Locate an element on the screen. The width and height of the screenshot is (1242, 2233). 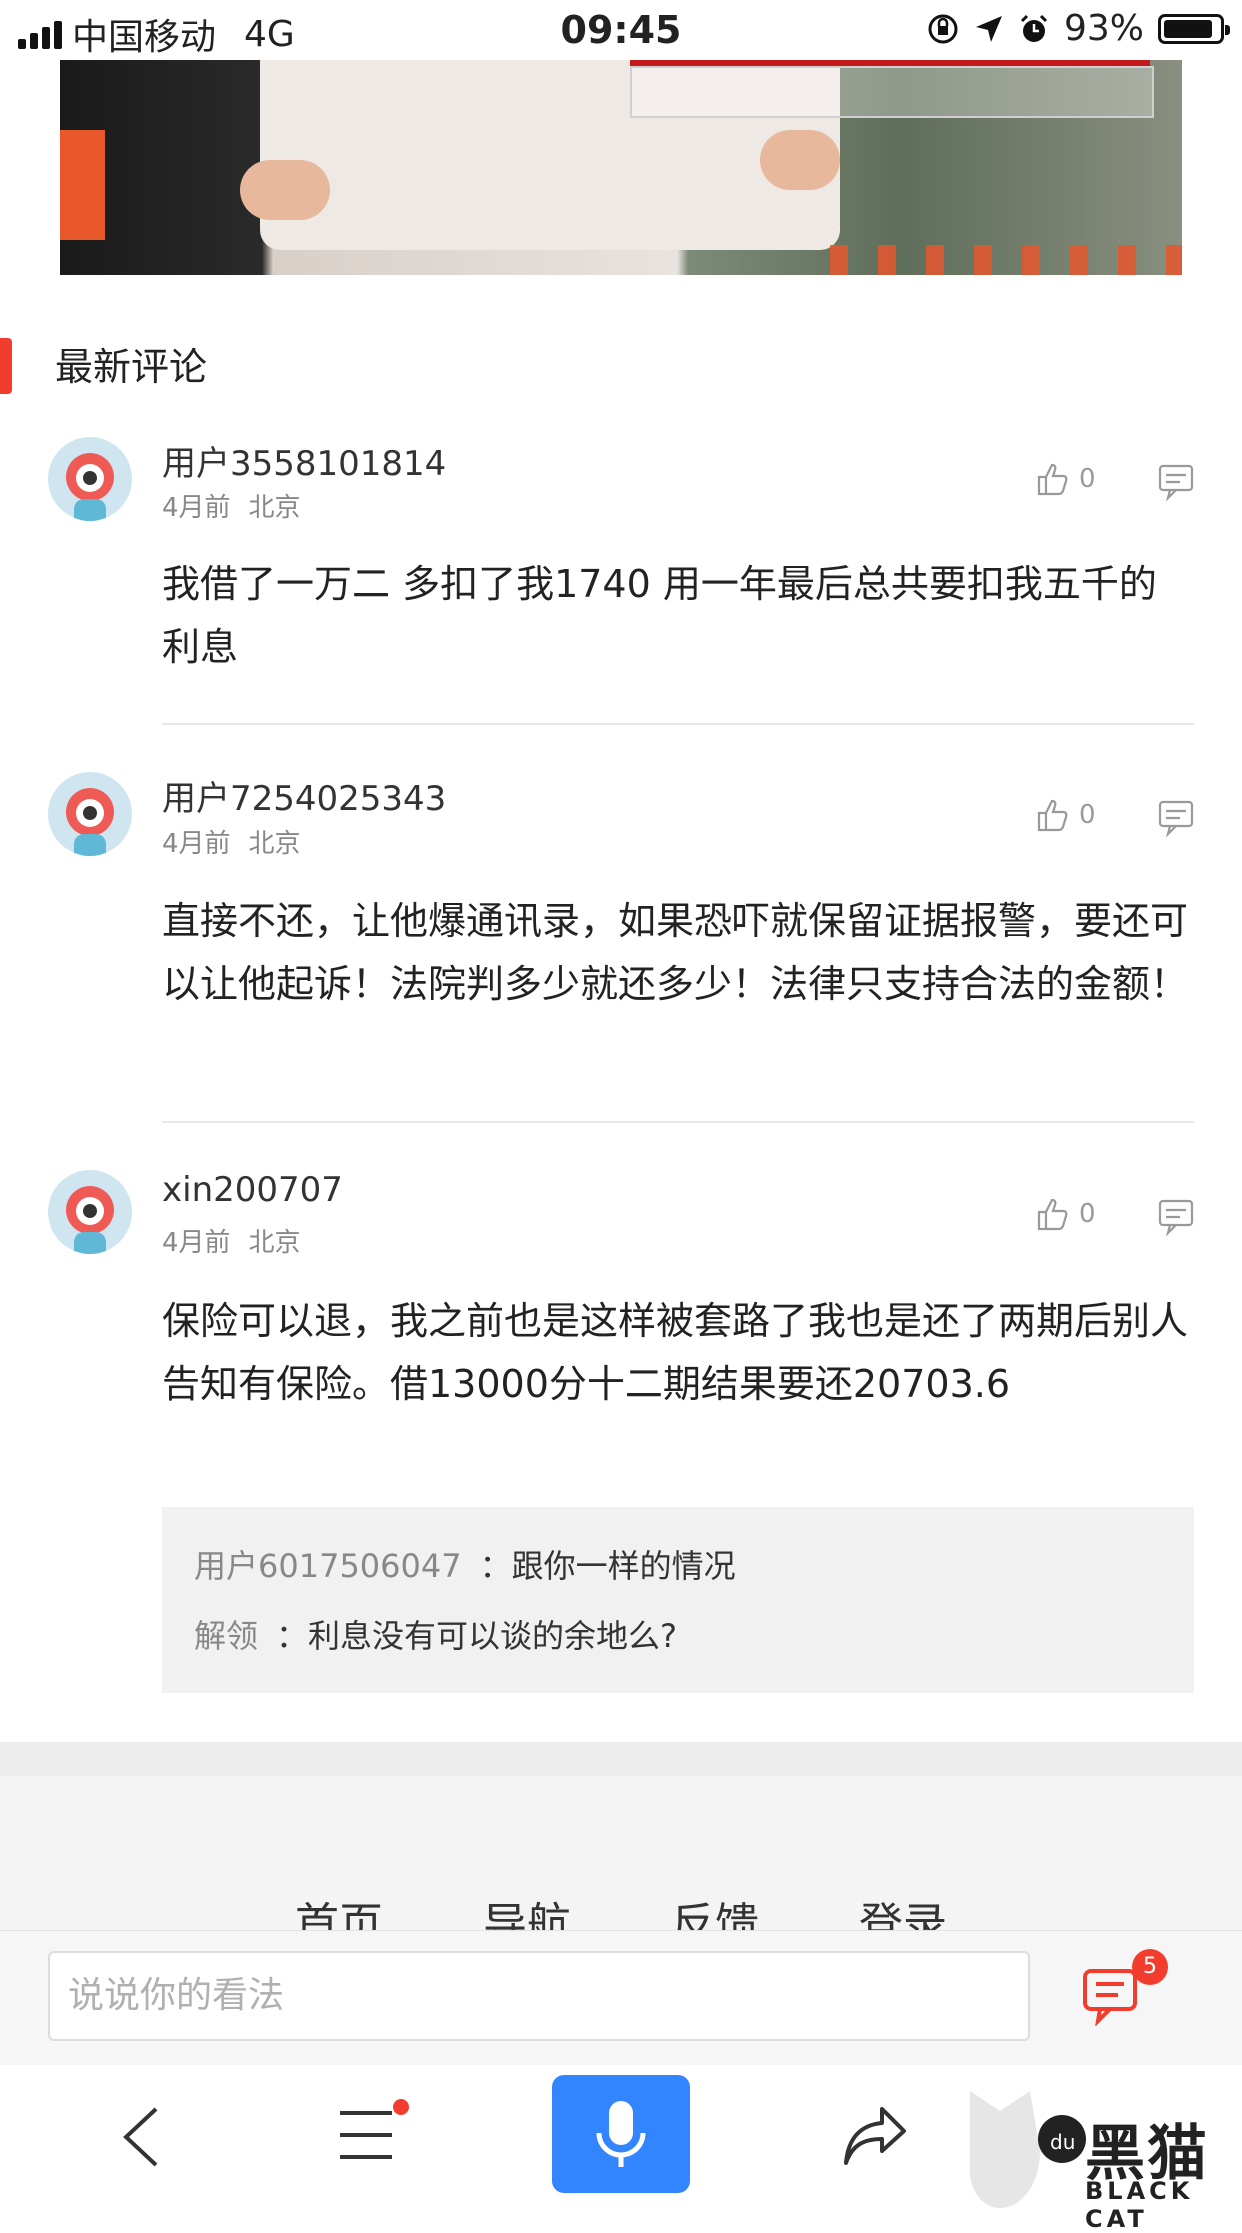
footer-link-home: 首页 is located at coordinates (339, 1909).